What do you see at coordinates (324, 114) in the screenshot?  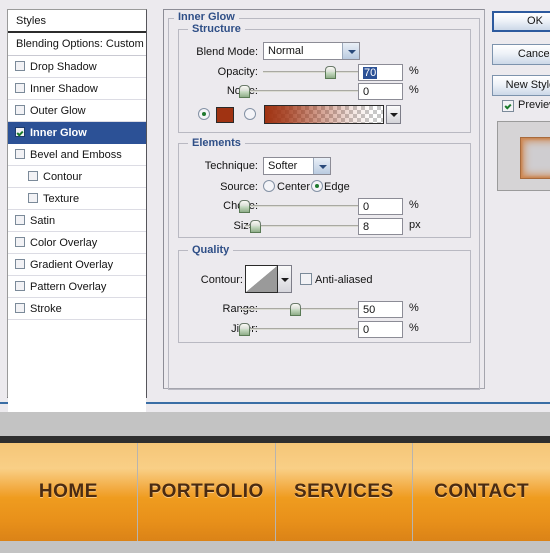 I see `gradient-preview` at bounding box center [324, 114].